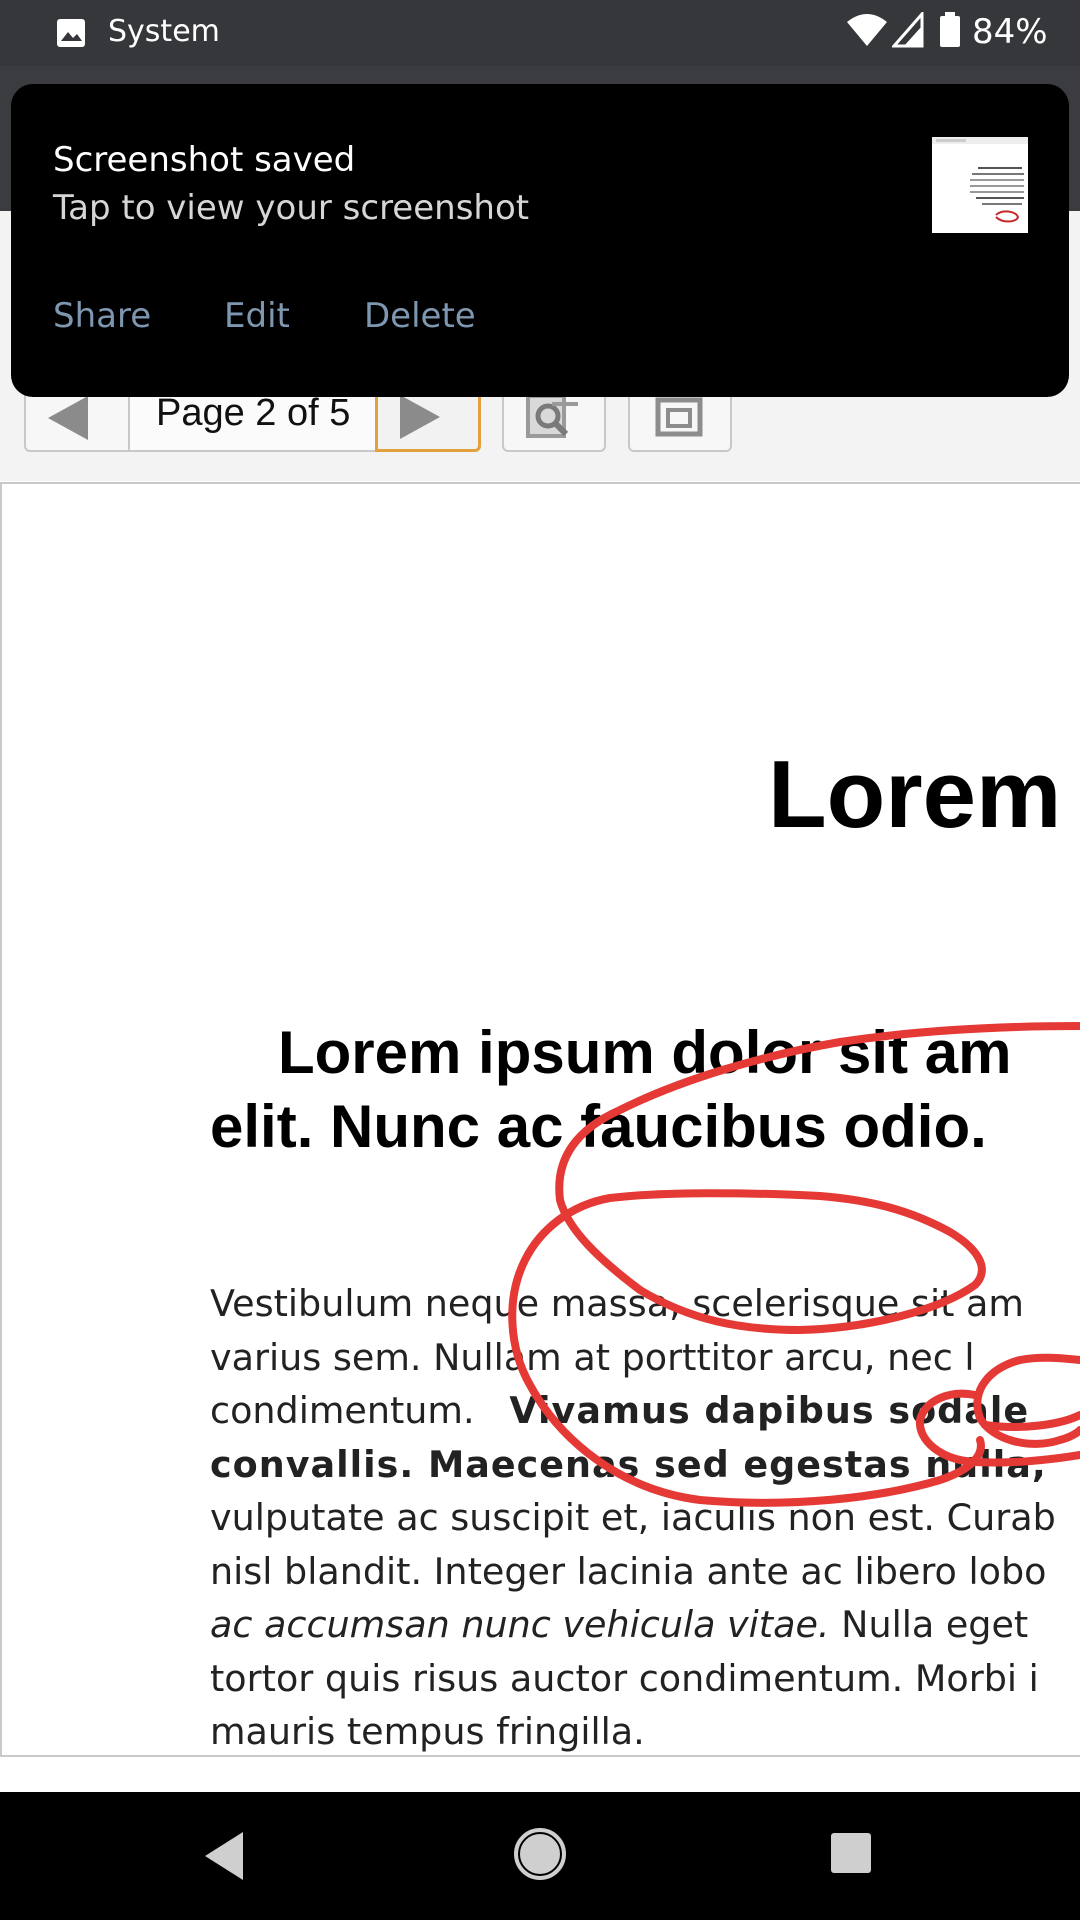 The width and height of the screenshot is (1080, 1920). What do you see at coordinates (68, 418) in the screenshot?
I see `triangle-left-icon` at bounding box center [68, 418].